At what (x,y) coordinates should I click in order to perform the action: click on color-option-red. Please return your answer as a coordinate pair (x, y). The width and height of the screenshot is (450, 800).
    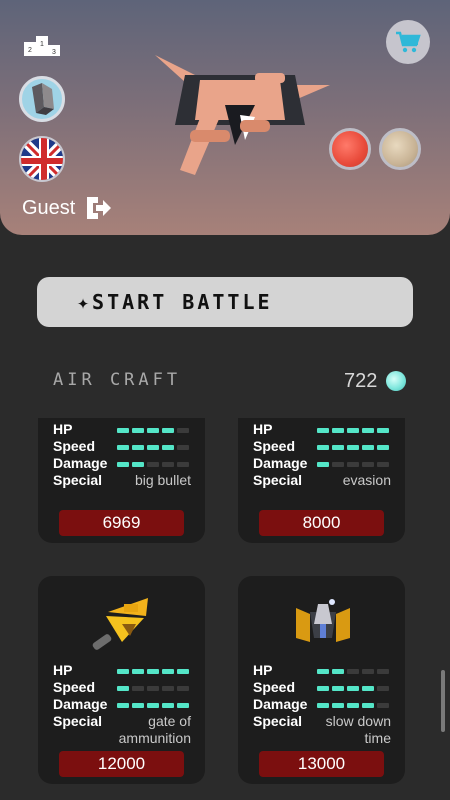
    Looking at the image, I should click on (350, 149).